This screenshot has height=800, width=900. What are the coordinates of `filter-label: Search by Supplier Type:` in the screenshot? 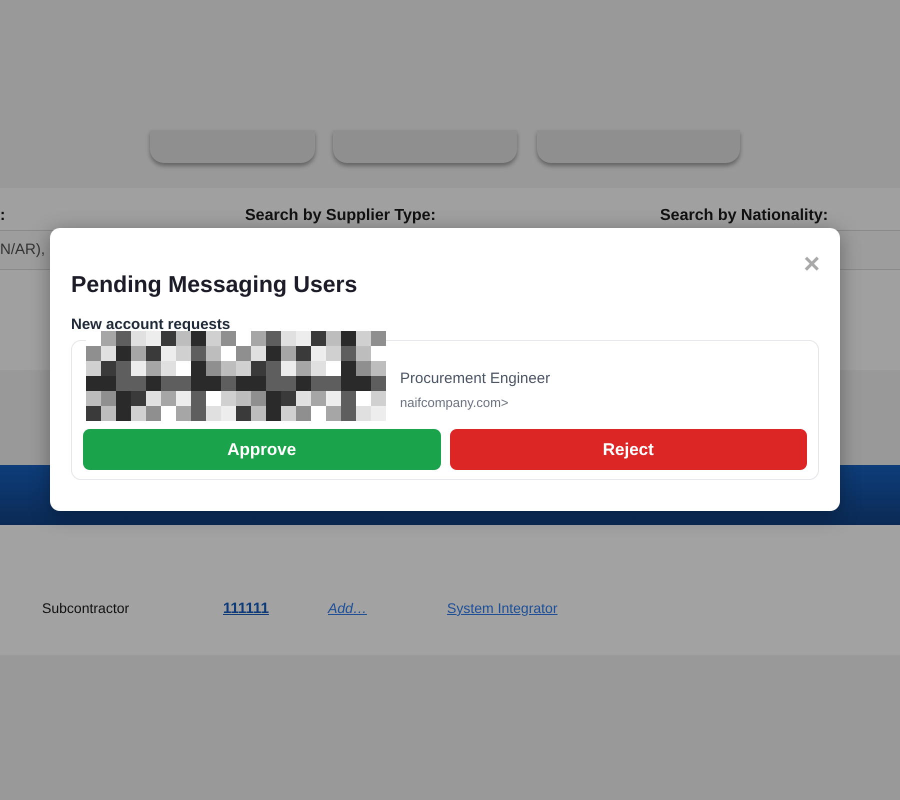 It's located at (340, 216).